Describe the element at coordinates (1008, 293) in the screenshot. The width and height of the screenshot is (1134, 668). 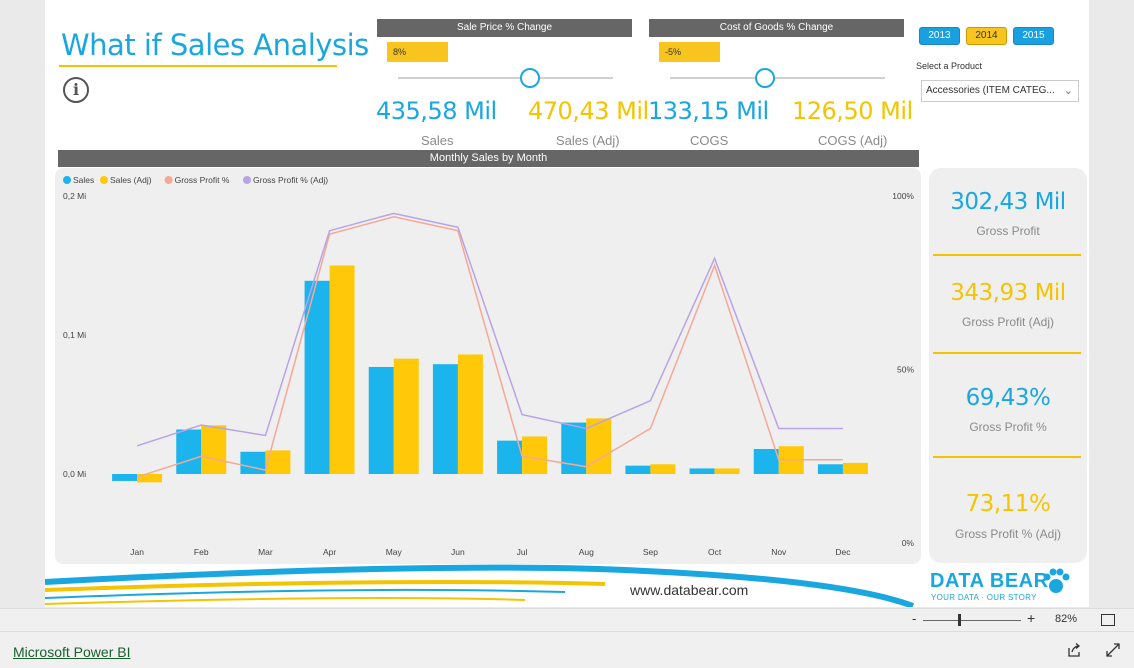
I see `gross-profit-adj-value: 343,93 Mil` at that location.